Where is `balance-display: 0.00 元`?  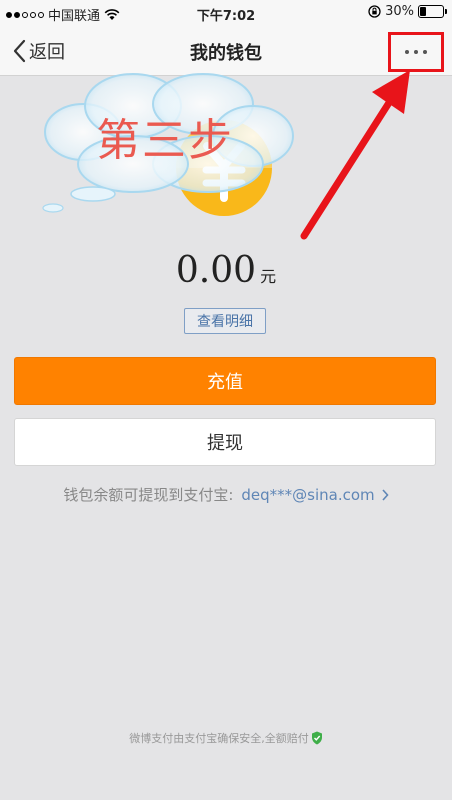
balance-display: 0.00 元 is located at coordinates (226, 270).